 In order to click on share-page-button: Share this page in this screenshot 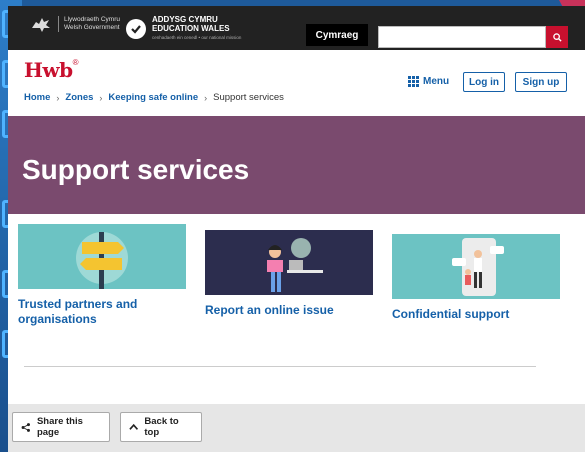, I will do `click(61, 427)`.